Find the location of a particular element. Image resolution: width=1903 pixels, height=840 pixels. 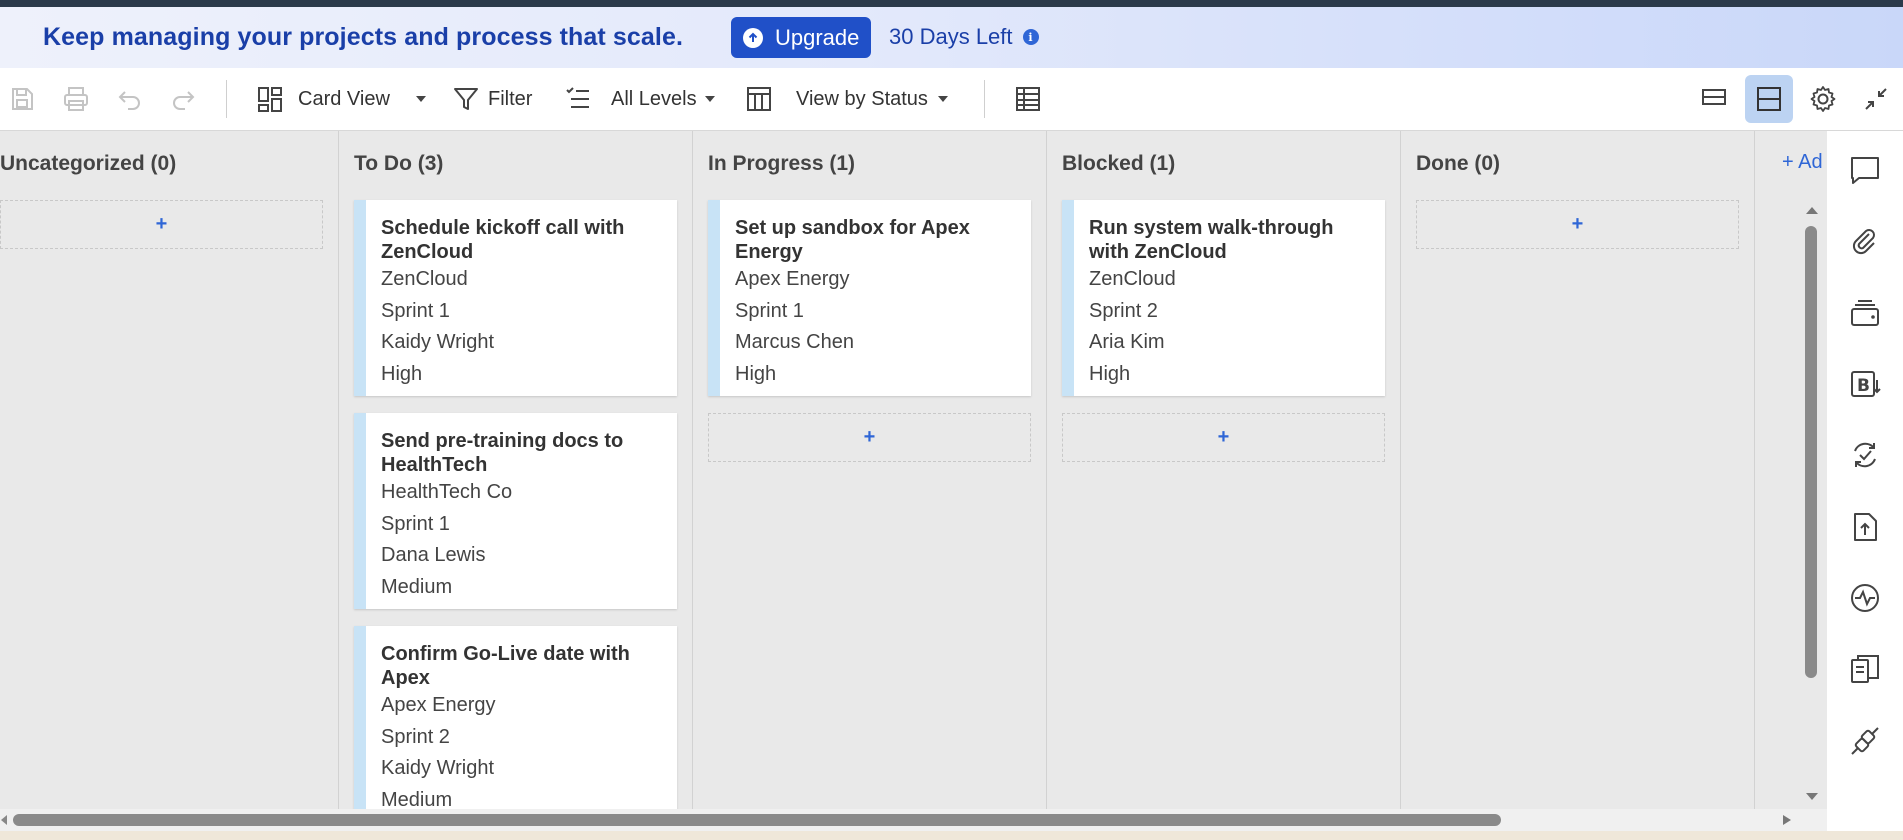

horizontal-scrollbar is located at coordinates (913, 820).